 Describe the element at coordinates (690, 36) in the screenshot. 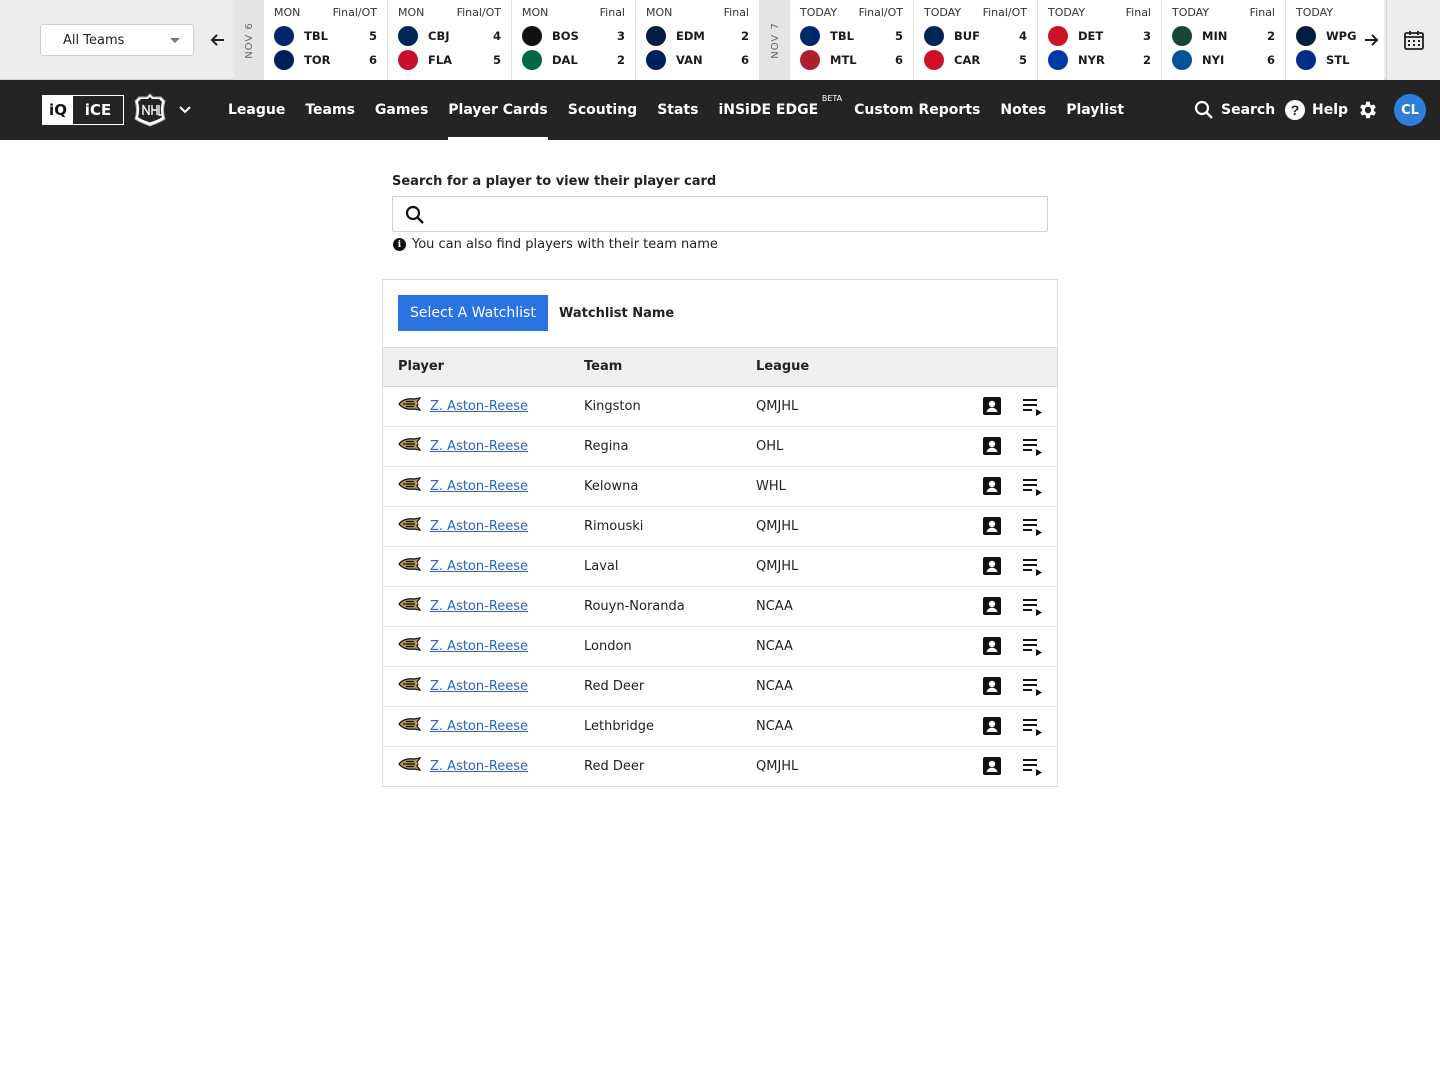

I see `team-abbr: EDM` at that location.